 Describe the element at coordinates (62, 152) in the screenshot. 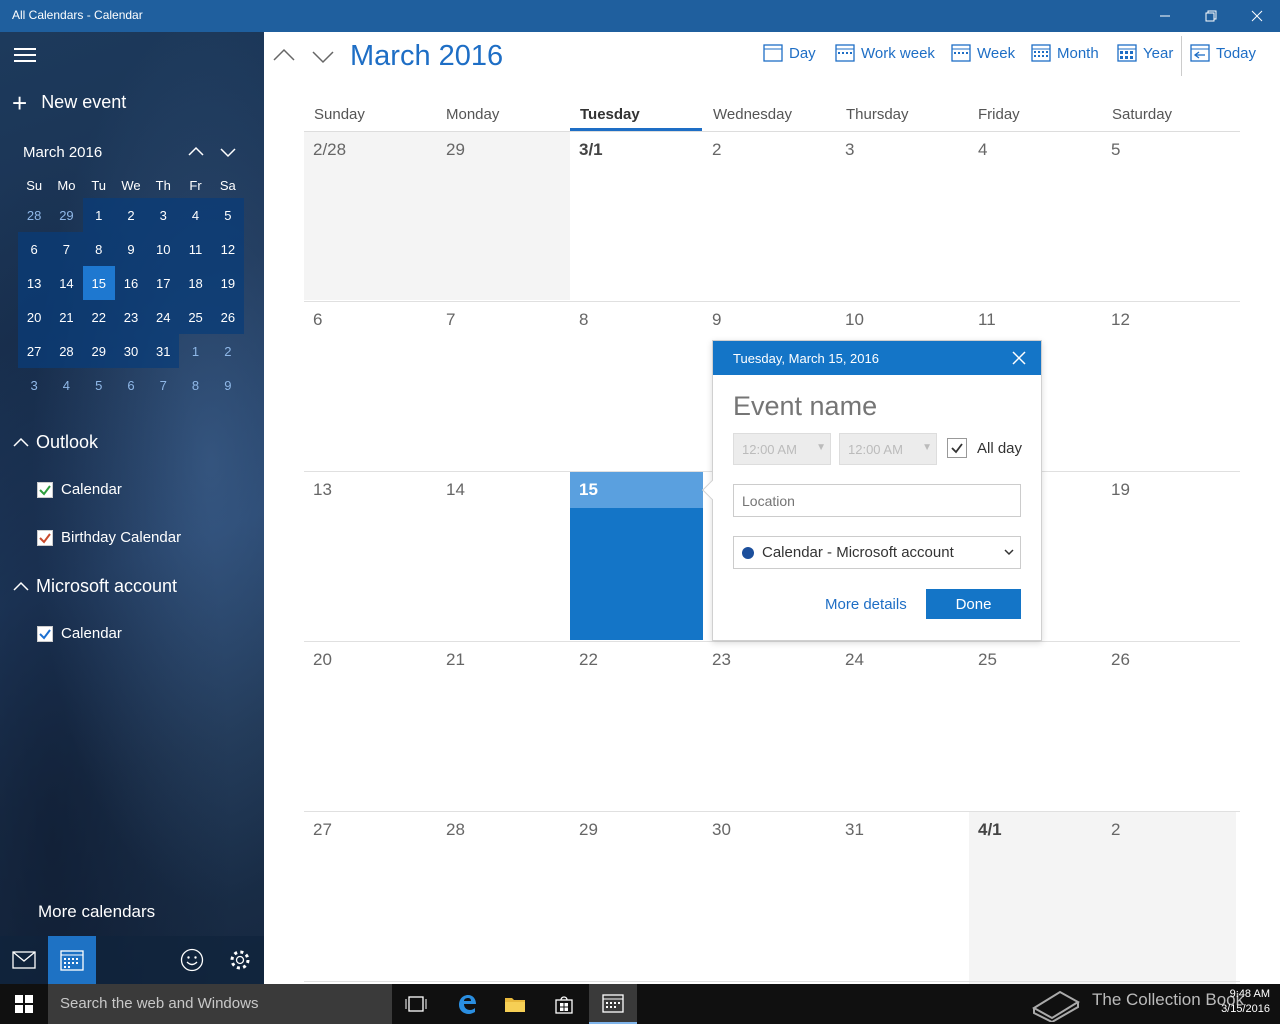

I see `mini-calendar-title: March 2016` at that location.